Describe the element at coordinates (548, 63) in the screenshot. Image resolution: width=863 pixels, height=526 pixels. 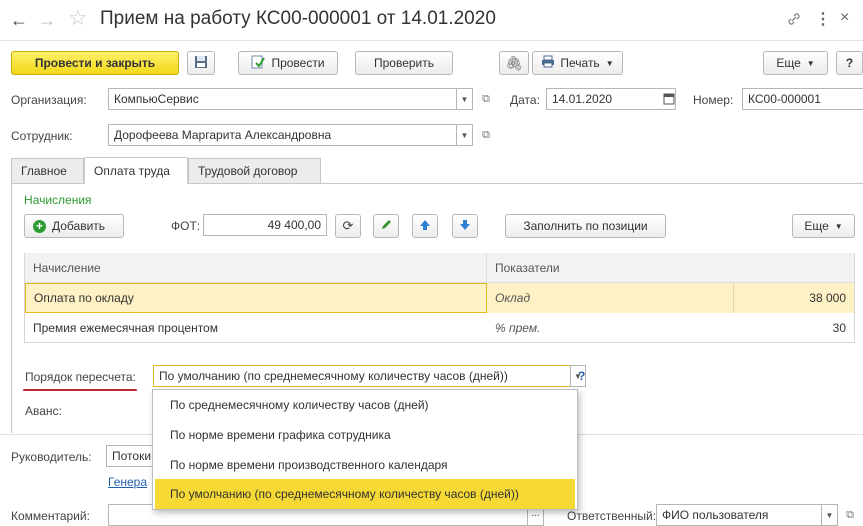
I see `printer-icon` at that location.